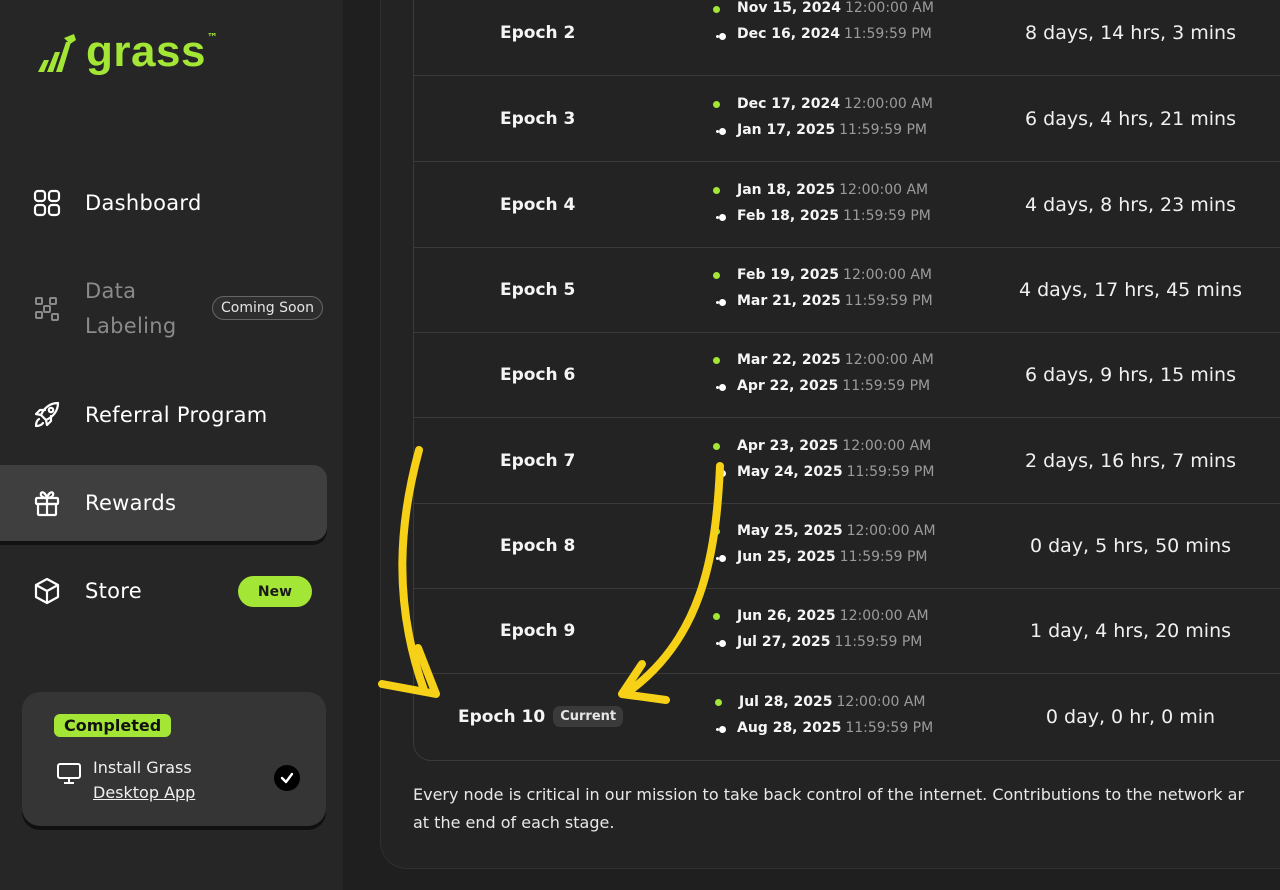 The height and width of the screenshot is (890, 1280). I want to click on epoch-name-label: Epoch 9, so click(538, 630).